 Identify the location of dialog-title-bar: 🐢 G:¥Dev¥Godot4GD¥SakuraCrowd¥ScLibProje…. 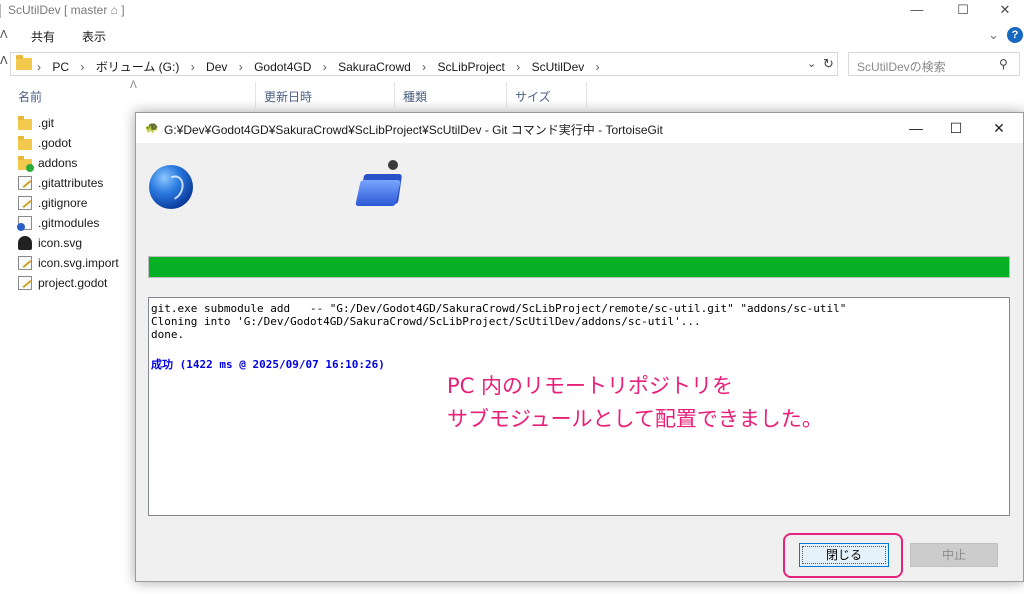
(579, 128).